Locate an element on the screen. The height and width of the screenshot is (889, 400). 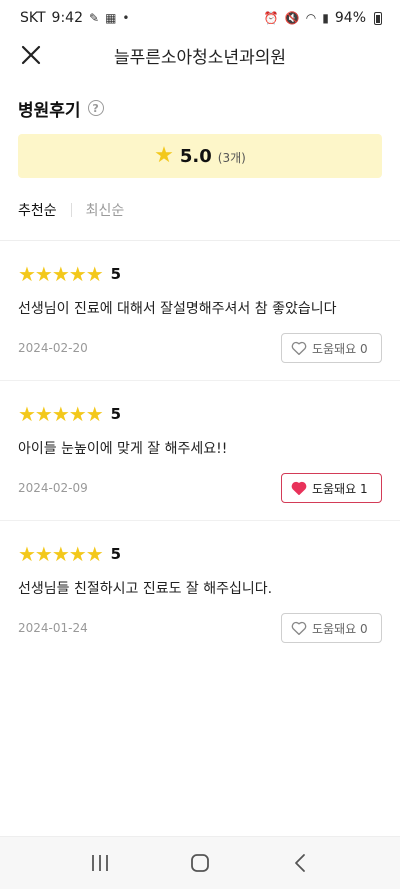
back-button is located at coordinates (300, 863).